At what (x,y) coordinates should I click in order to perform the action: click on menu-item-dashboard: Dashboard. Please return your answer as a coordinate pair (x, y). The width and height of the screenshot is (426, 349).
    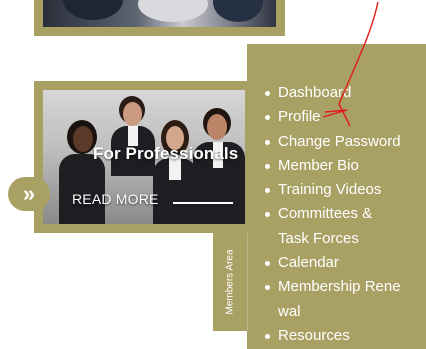
    Looking at the image, I should click on (344, 93).